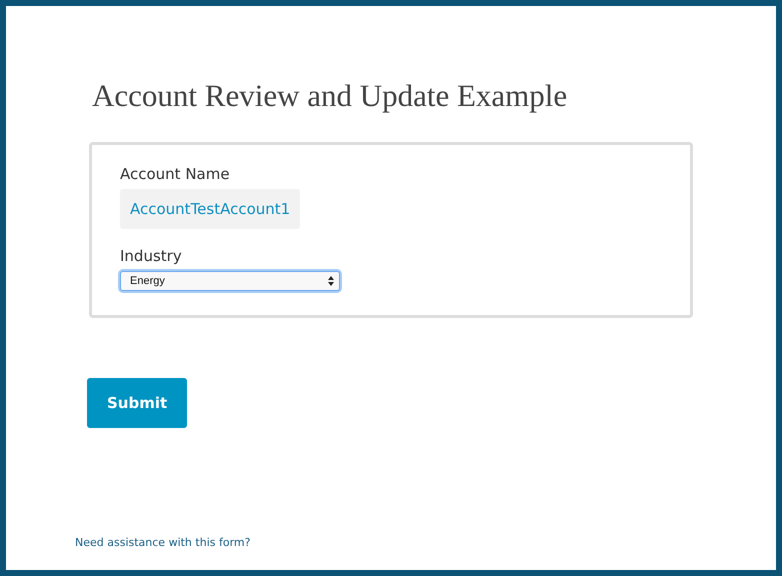 The width and height of the screenshot is (782, 576). Describe the element at coordinates (137, 403) in the screenshot. I see `submit-button: Submit` at that location.